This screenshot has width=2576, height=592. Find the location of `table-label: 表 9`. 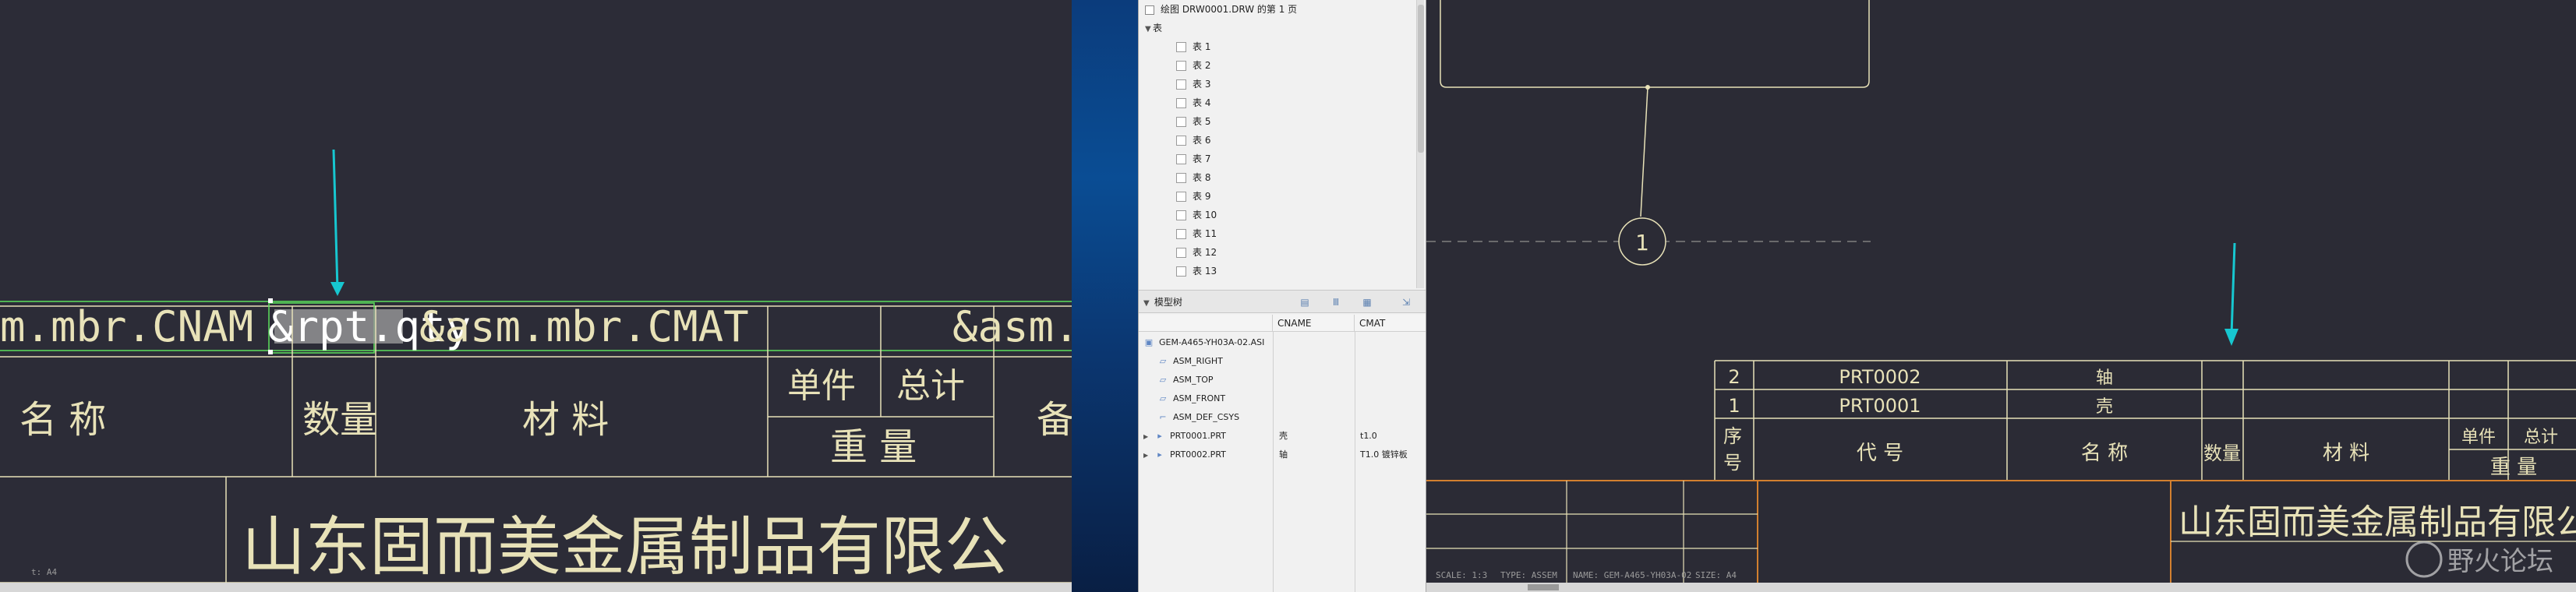

table-label: 表 9 is located at coordinates (1202, 196).